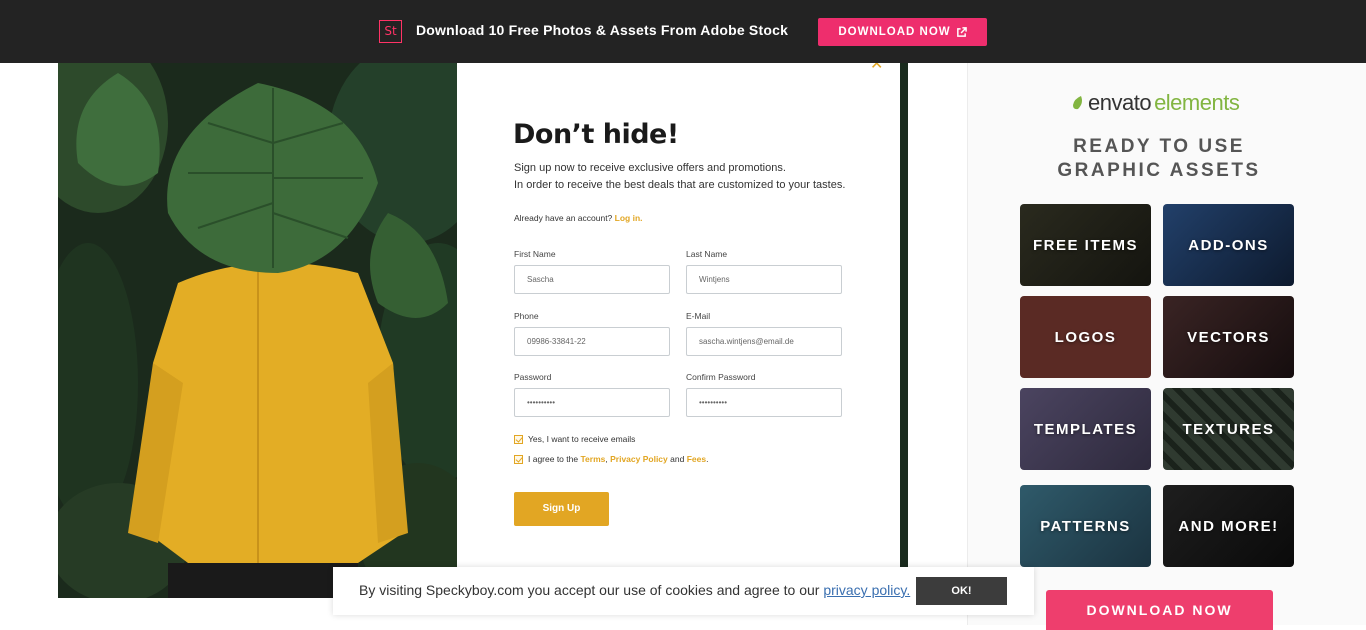 This screenshot has height=630, width=1366. Describe the element at coordinates (677, 459) in the screenshot. I see `terms-and: and` at that location.